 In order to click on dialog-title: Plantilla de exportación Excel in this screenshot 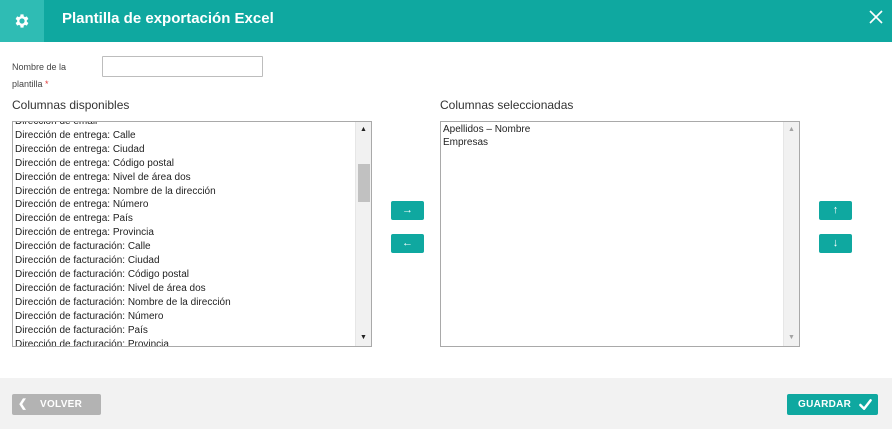, I will do `click(168, 18)`.